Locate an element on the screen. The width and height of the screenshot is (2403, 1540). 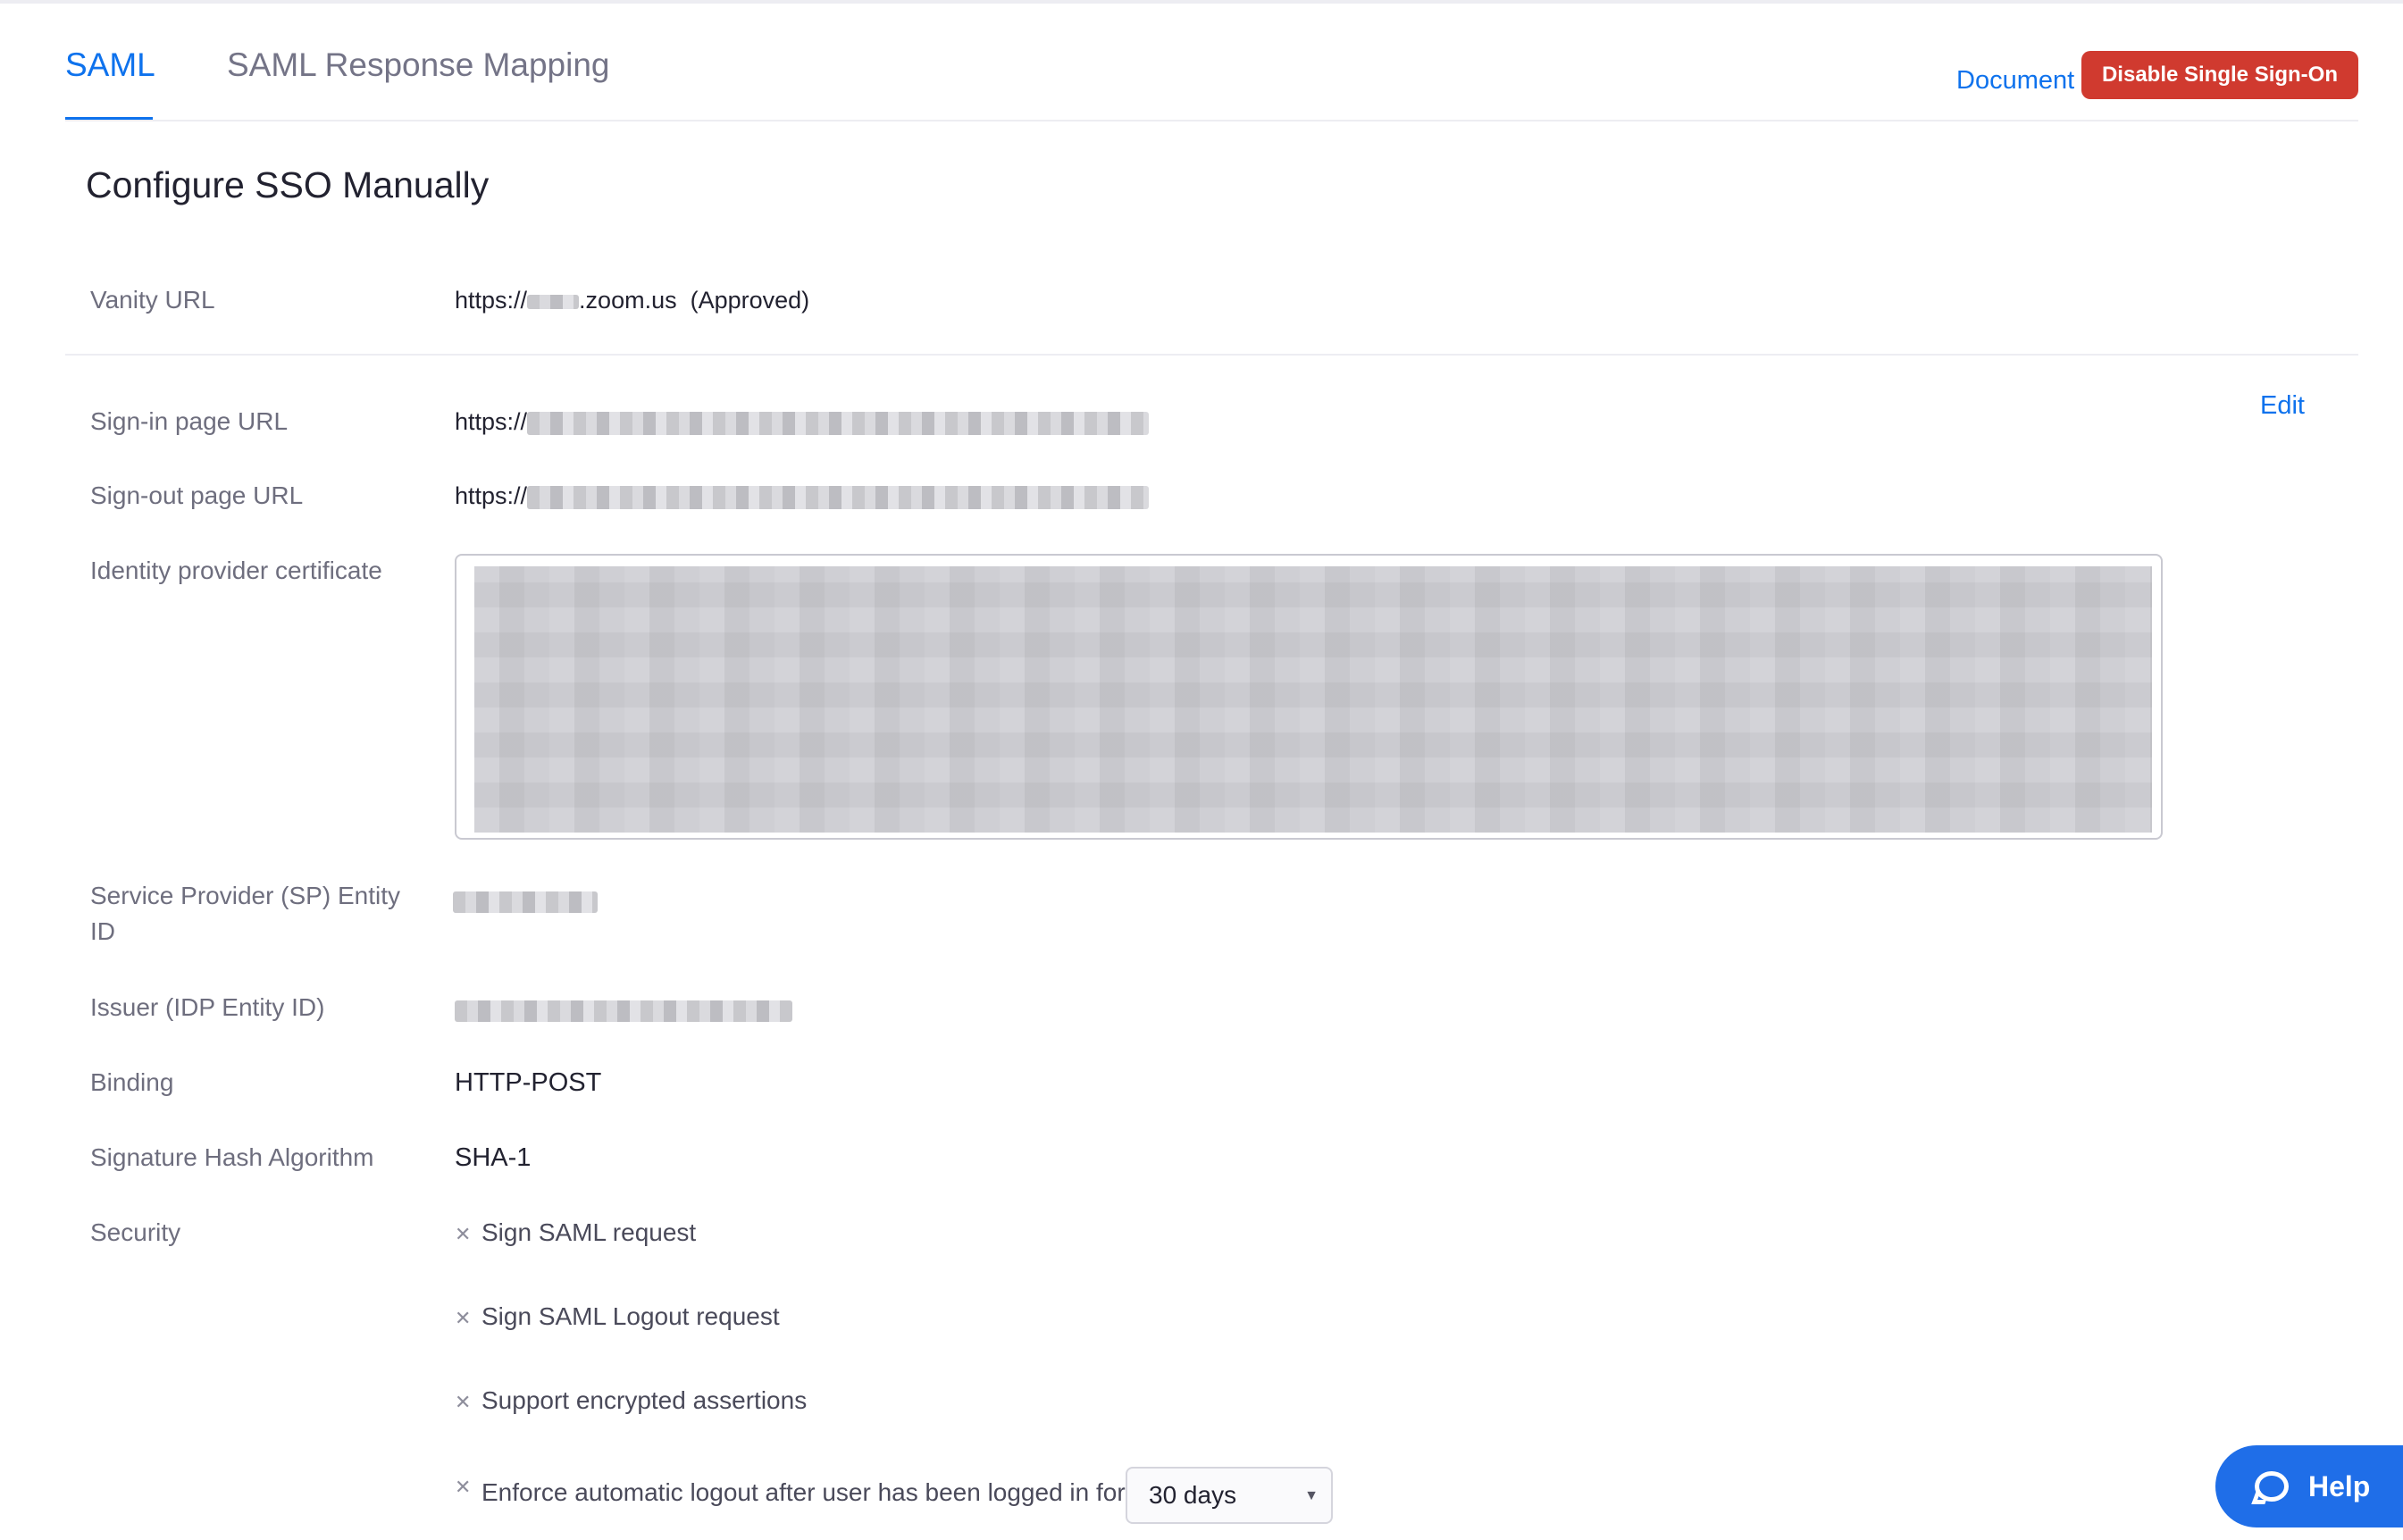
vanity-url-value: https:// .zoom.us (Approved) is located at coordinates (632, 300).